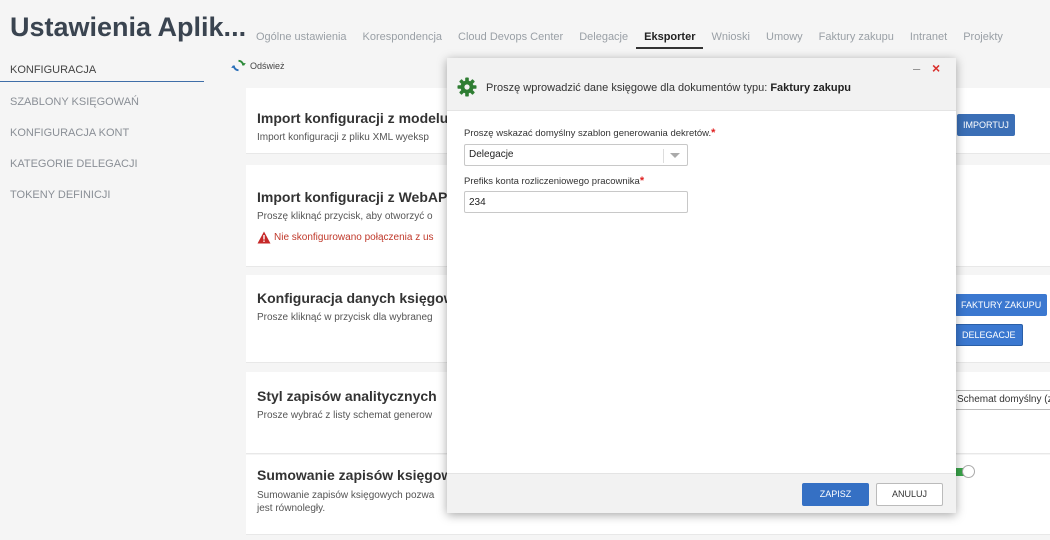  What do you see at coordinates (343, 137) in the screenshot?
I see `card-description: Import konfiguracji z pliku XML wyeksp` at bounding box center [343, 137].